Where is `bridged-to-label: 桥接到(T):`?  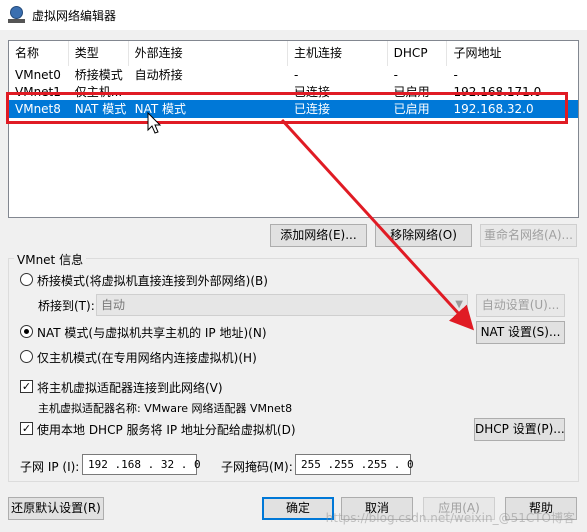
bridged-to-label: 桥接到(T): is located at coordinates (66, 306).